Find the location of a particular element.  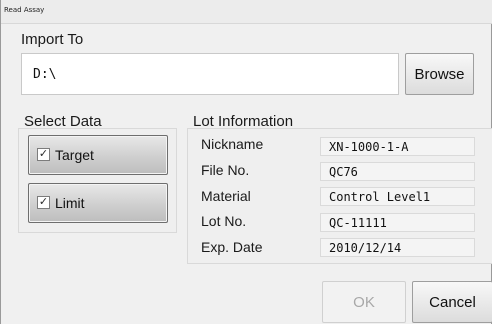

material-label: Material is located at coordinates (226, 196).